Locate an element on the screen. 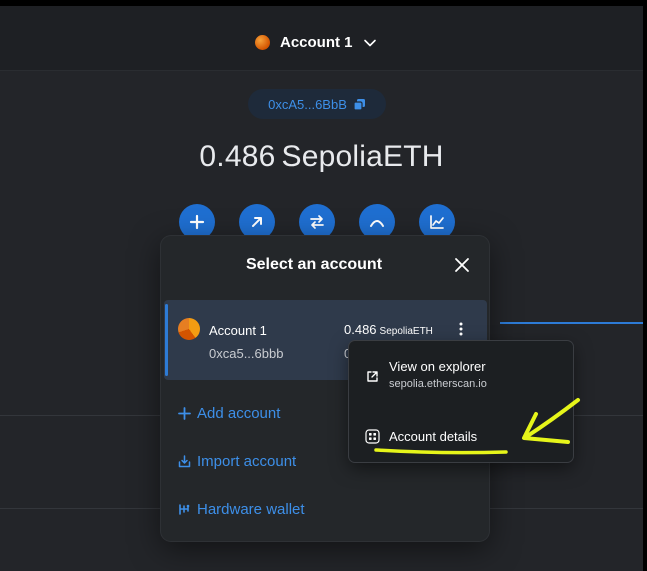 This screenshot has width=647, height=571. close-icon is located at coordinates (462, 265).